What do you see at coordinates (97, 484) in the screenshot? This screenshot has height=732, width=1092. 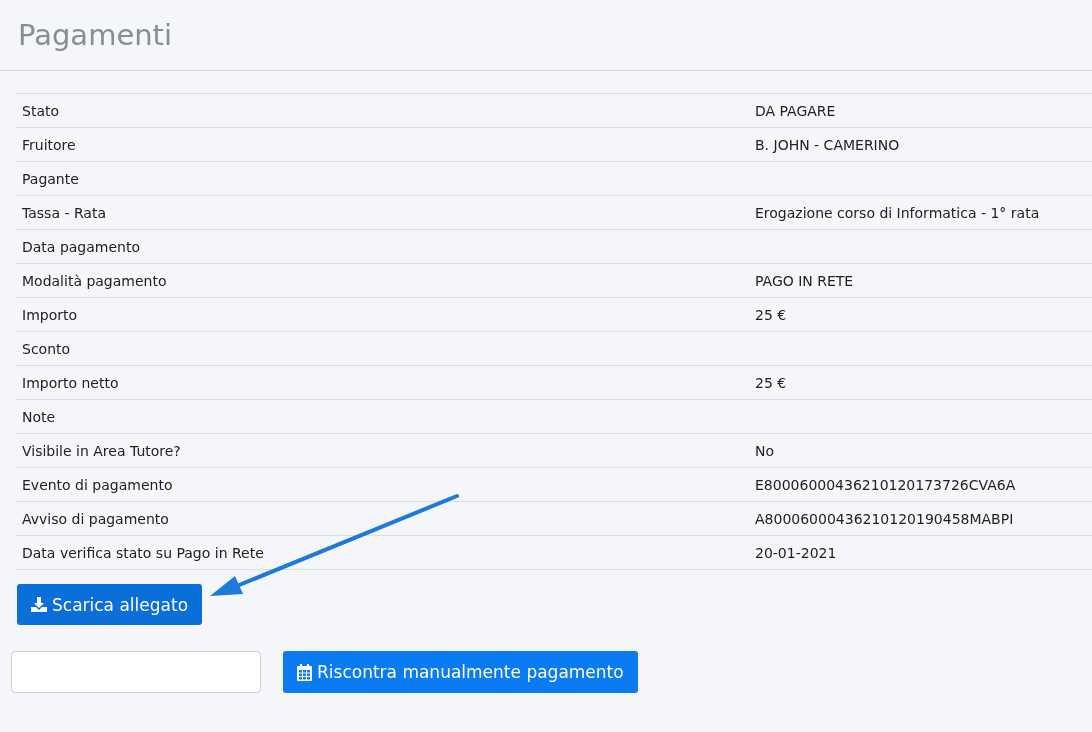 I see `field-label: Evento di pagamento` at bounding box center [97, 484].